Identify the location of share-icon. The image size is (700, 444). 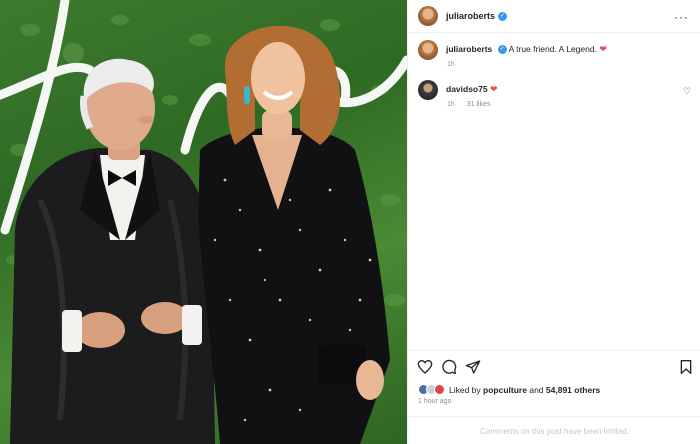
(473, 367).